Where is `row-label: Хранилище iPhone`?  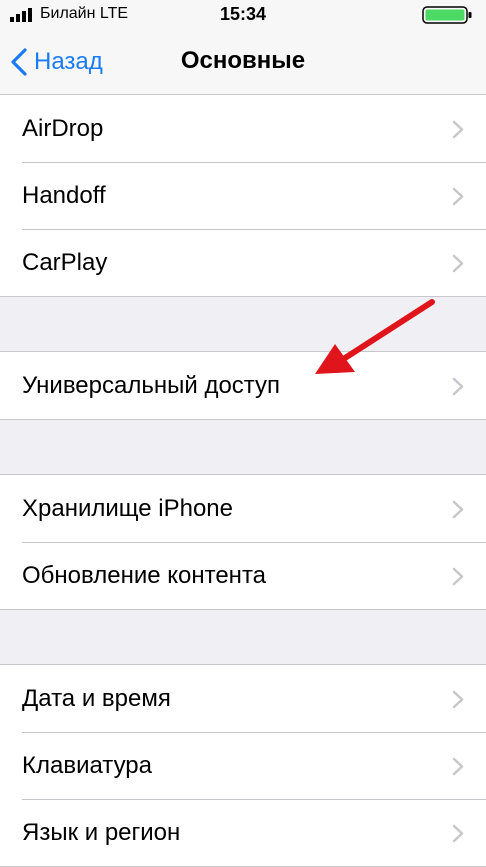
row-label: Хранилище iPhone is located at coordinates (127, 508).